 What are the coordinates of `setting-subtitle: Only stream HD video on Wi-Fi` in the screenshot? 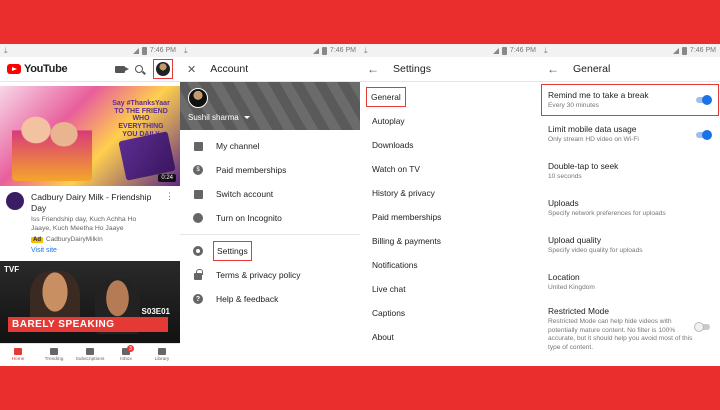 It's located at (593, 140).